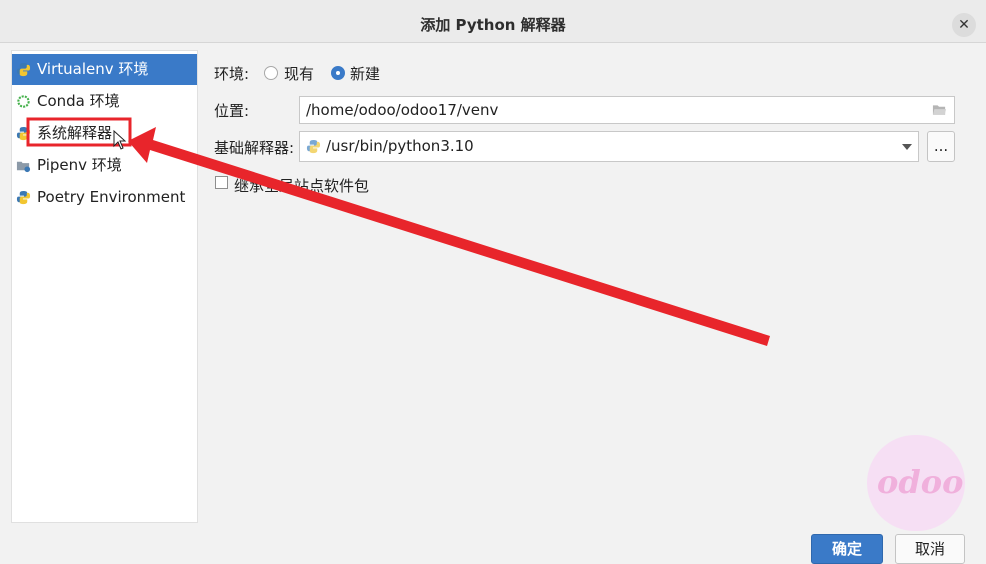  I want to click on location-value: /home/odoo/odoo17/venv, so click(402, 110).